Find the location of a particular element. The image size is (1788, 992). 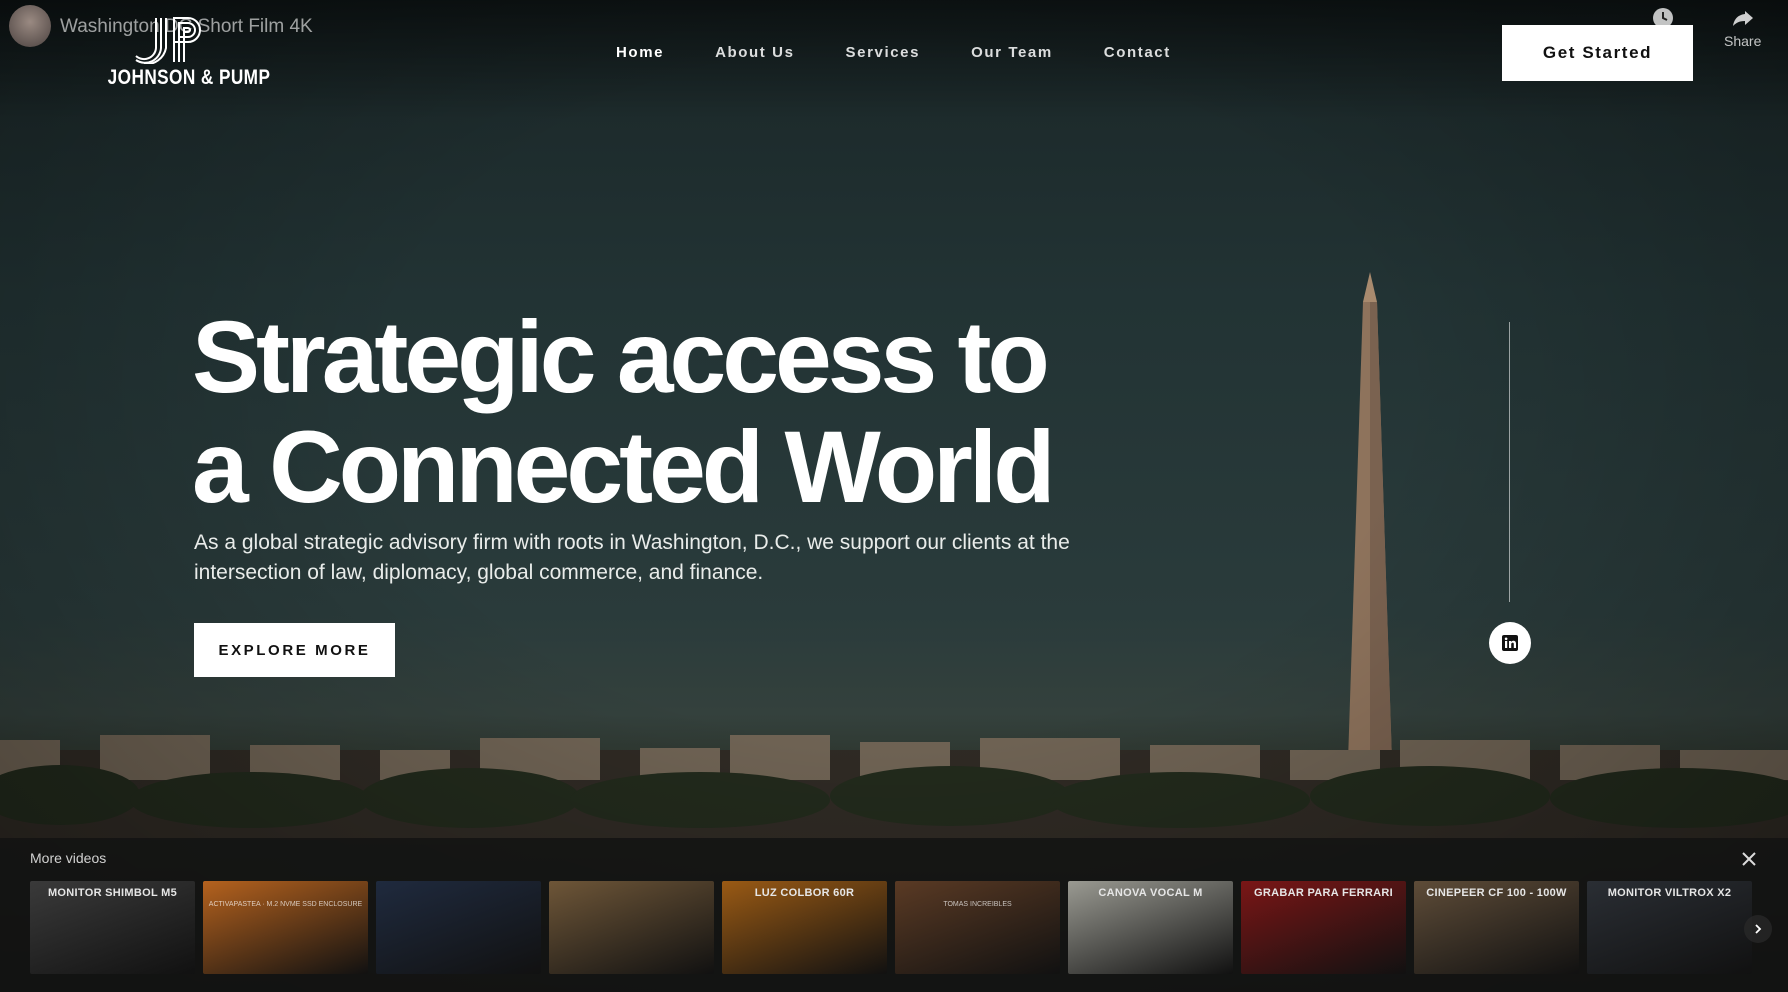

thumbnail-caption: GRABAR PARA FERRARI is located at coordinates (1323, 893).